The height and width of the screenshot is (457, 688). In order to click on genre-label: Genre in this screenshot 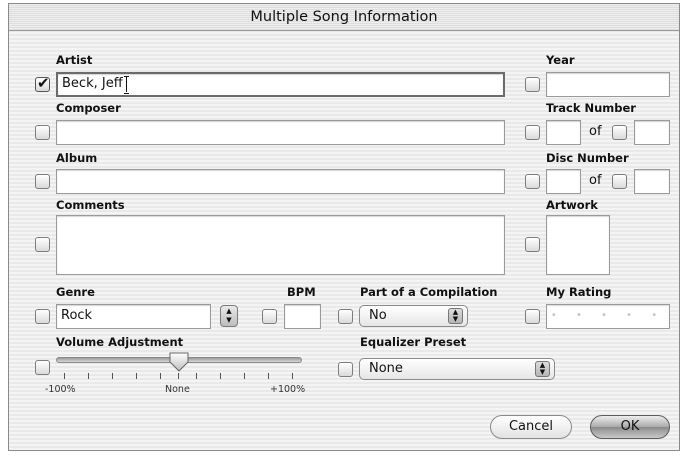, I will do `click(75, 292)`.